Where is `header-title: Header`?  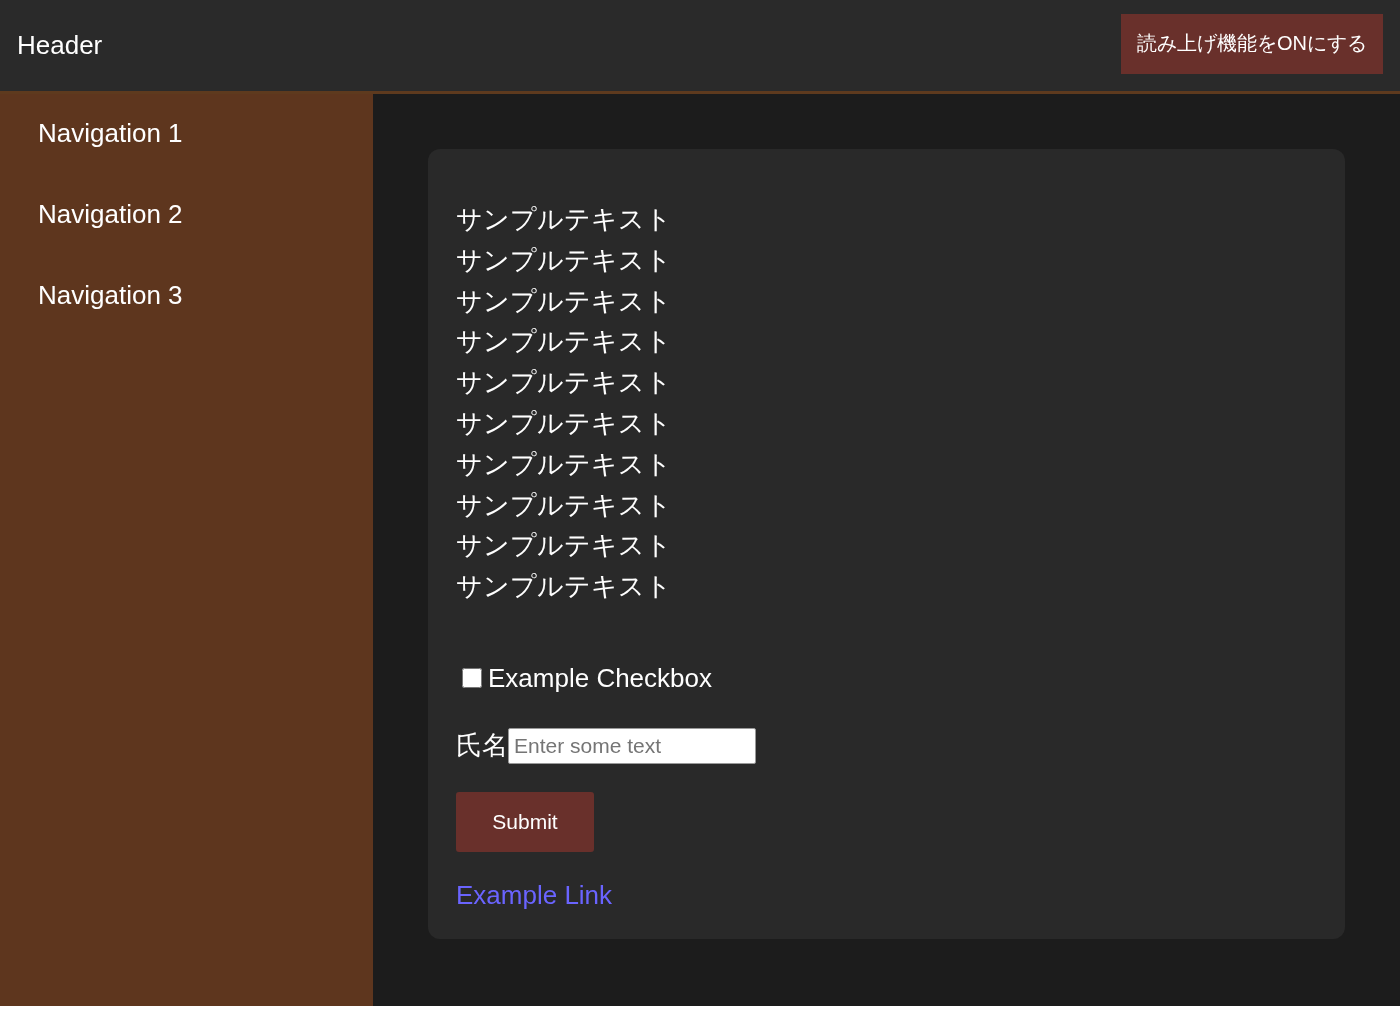 header-title: Header is located at coordinates (60, 45).